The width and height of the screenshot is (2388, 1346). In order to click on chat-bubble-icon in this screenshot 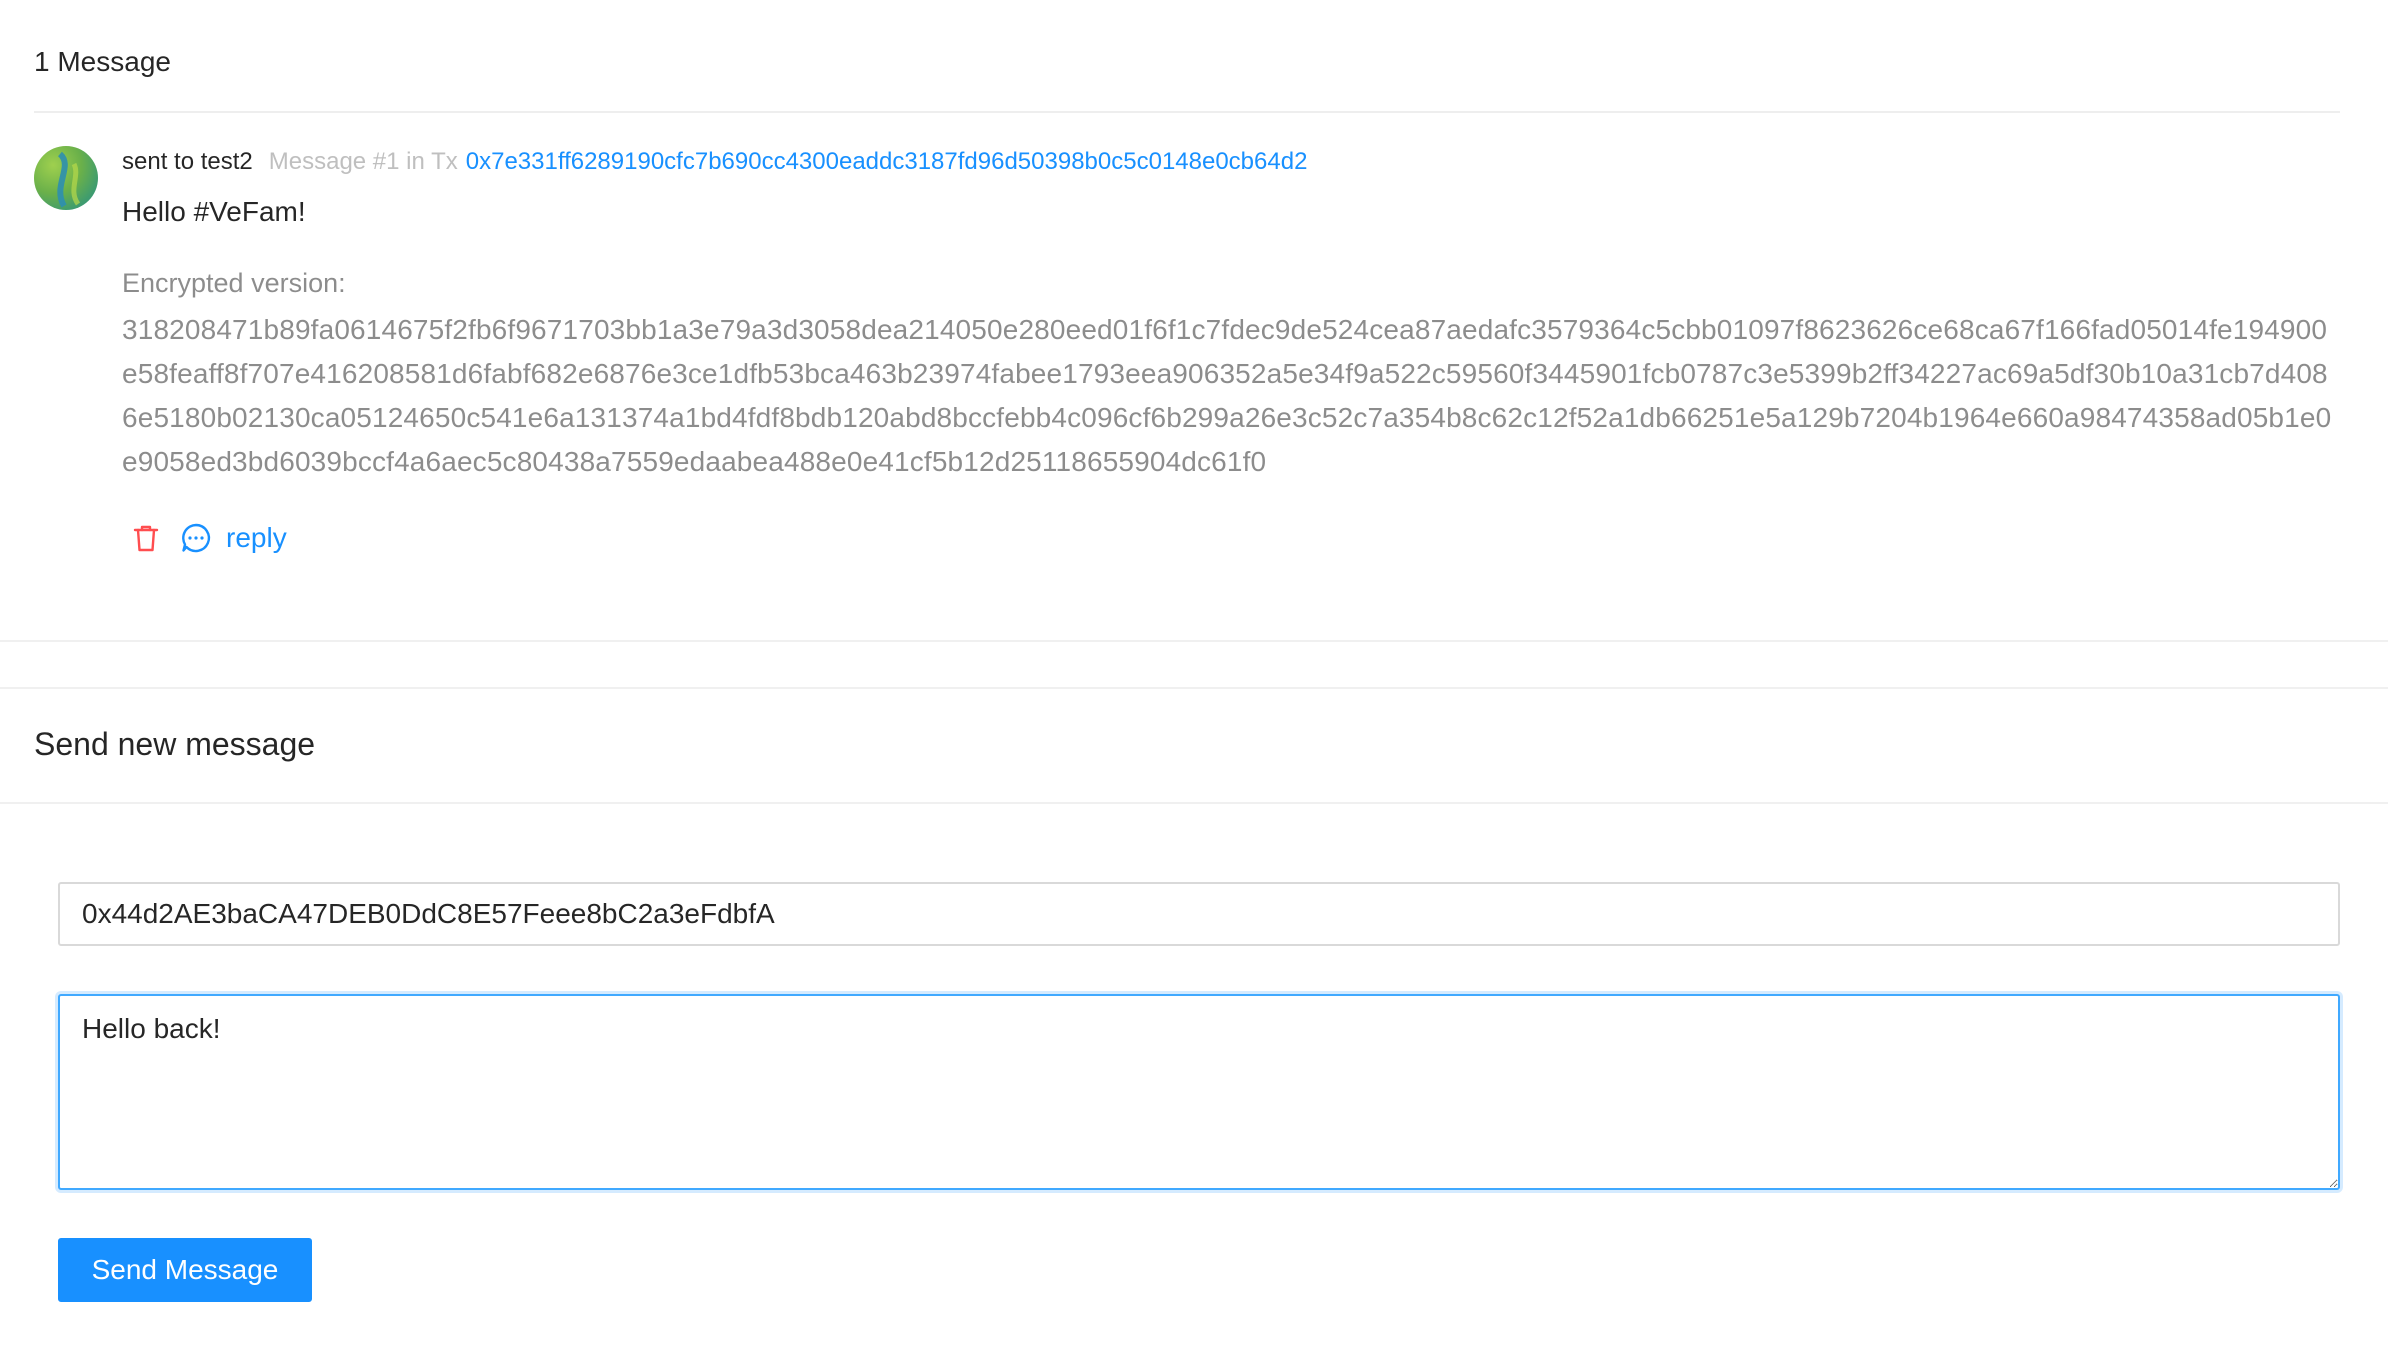, I will do `click(196, 538)`.